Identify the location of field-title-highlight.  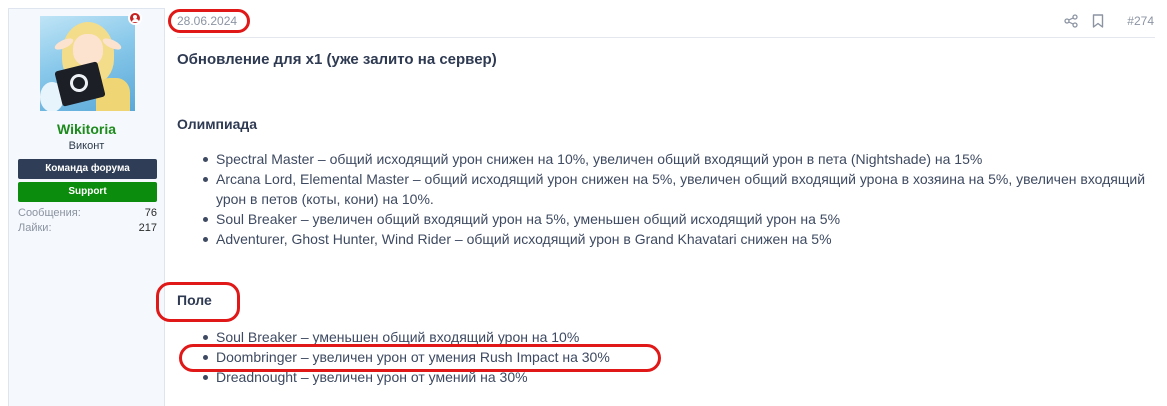
(198, 302).